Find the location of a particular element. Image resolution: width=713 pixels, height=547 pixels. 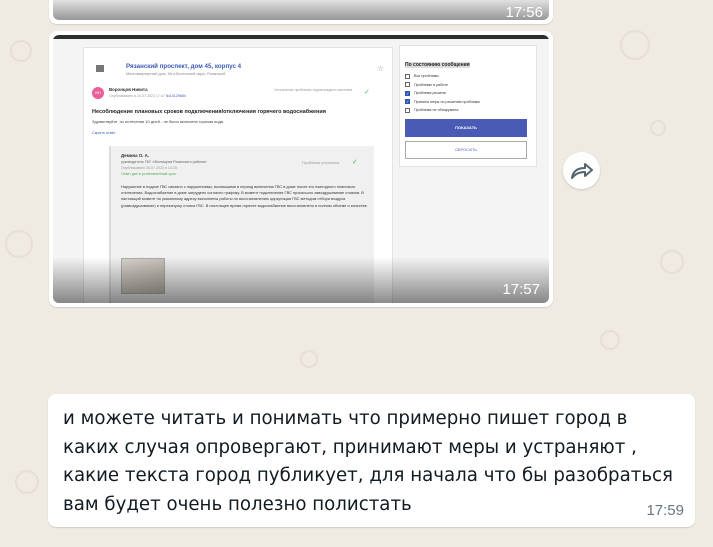

filter-option: ✓ Проблема решена is located at coordinates (468, 93).